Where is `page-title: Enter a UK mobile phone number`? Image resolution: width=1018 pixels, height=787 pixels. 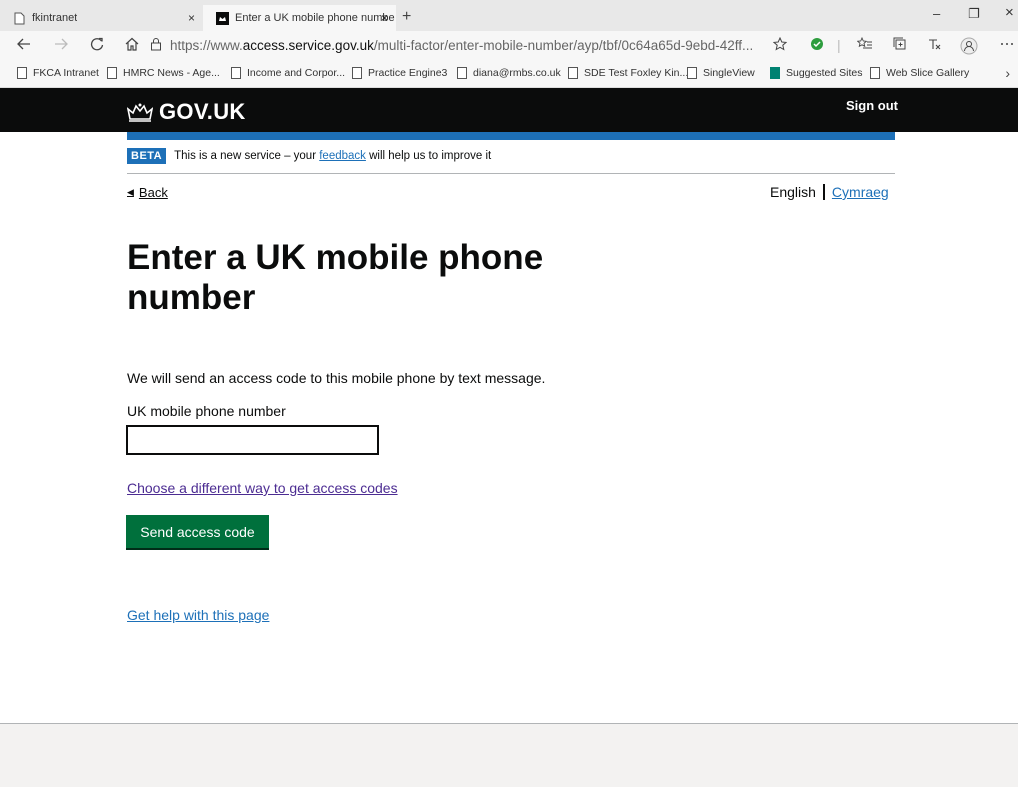
page-title: Enter a UK mobile phone number is located at coordinates (335, 277).